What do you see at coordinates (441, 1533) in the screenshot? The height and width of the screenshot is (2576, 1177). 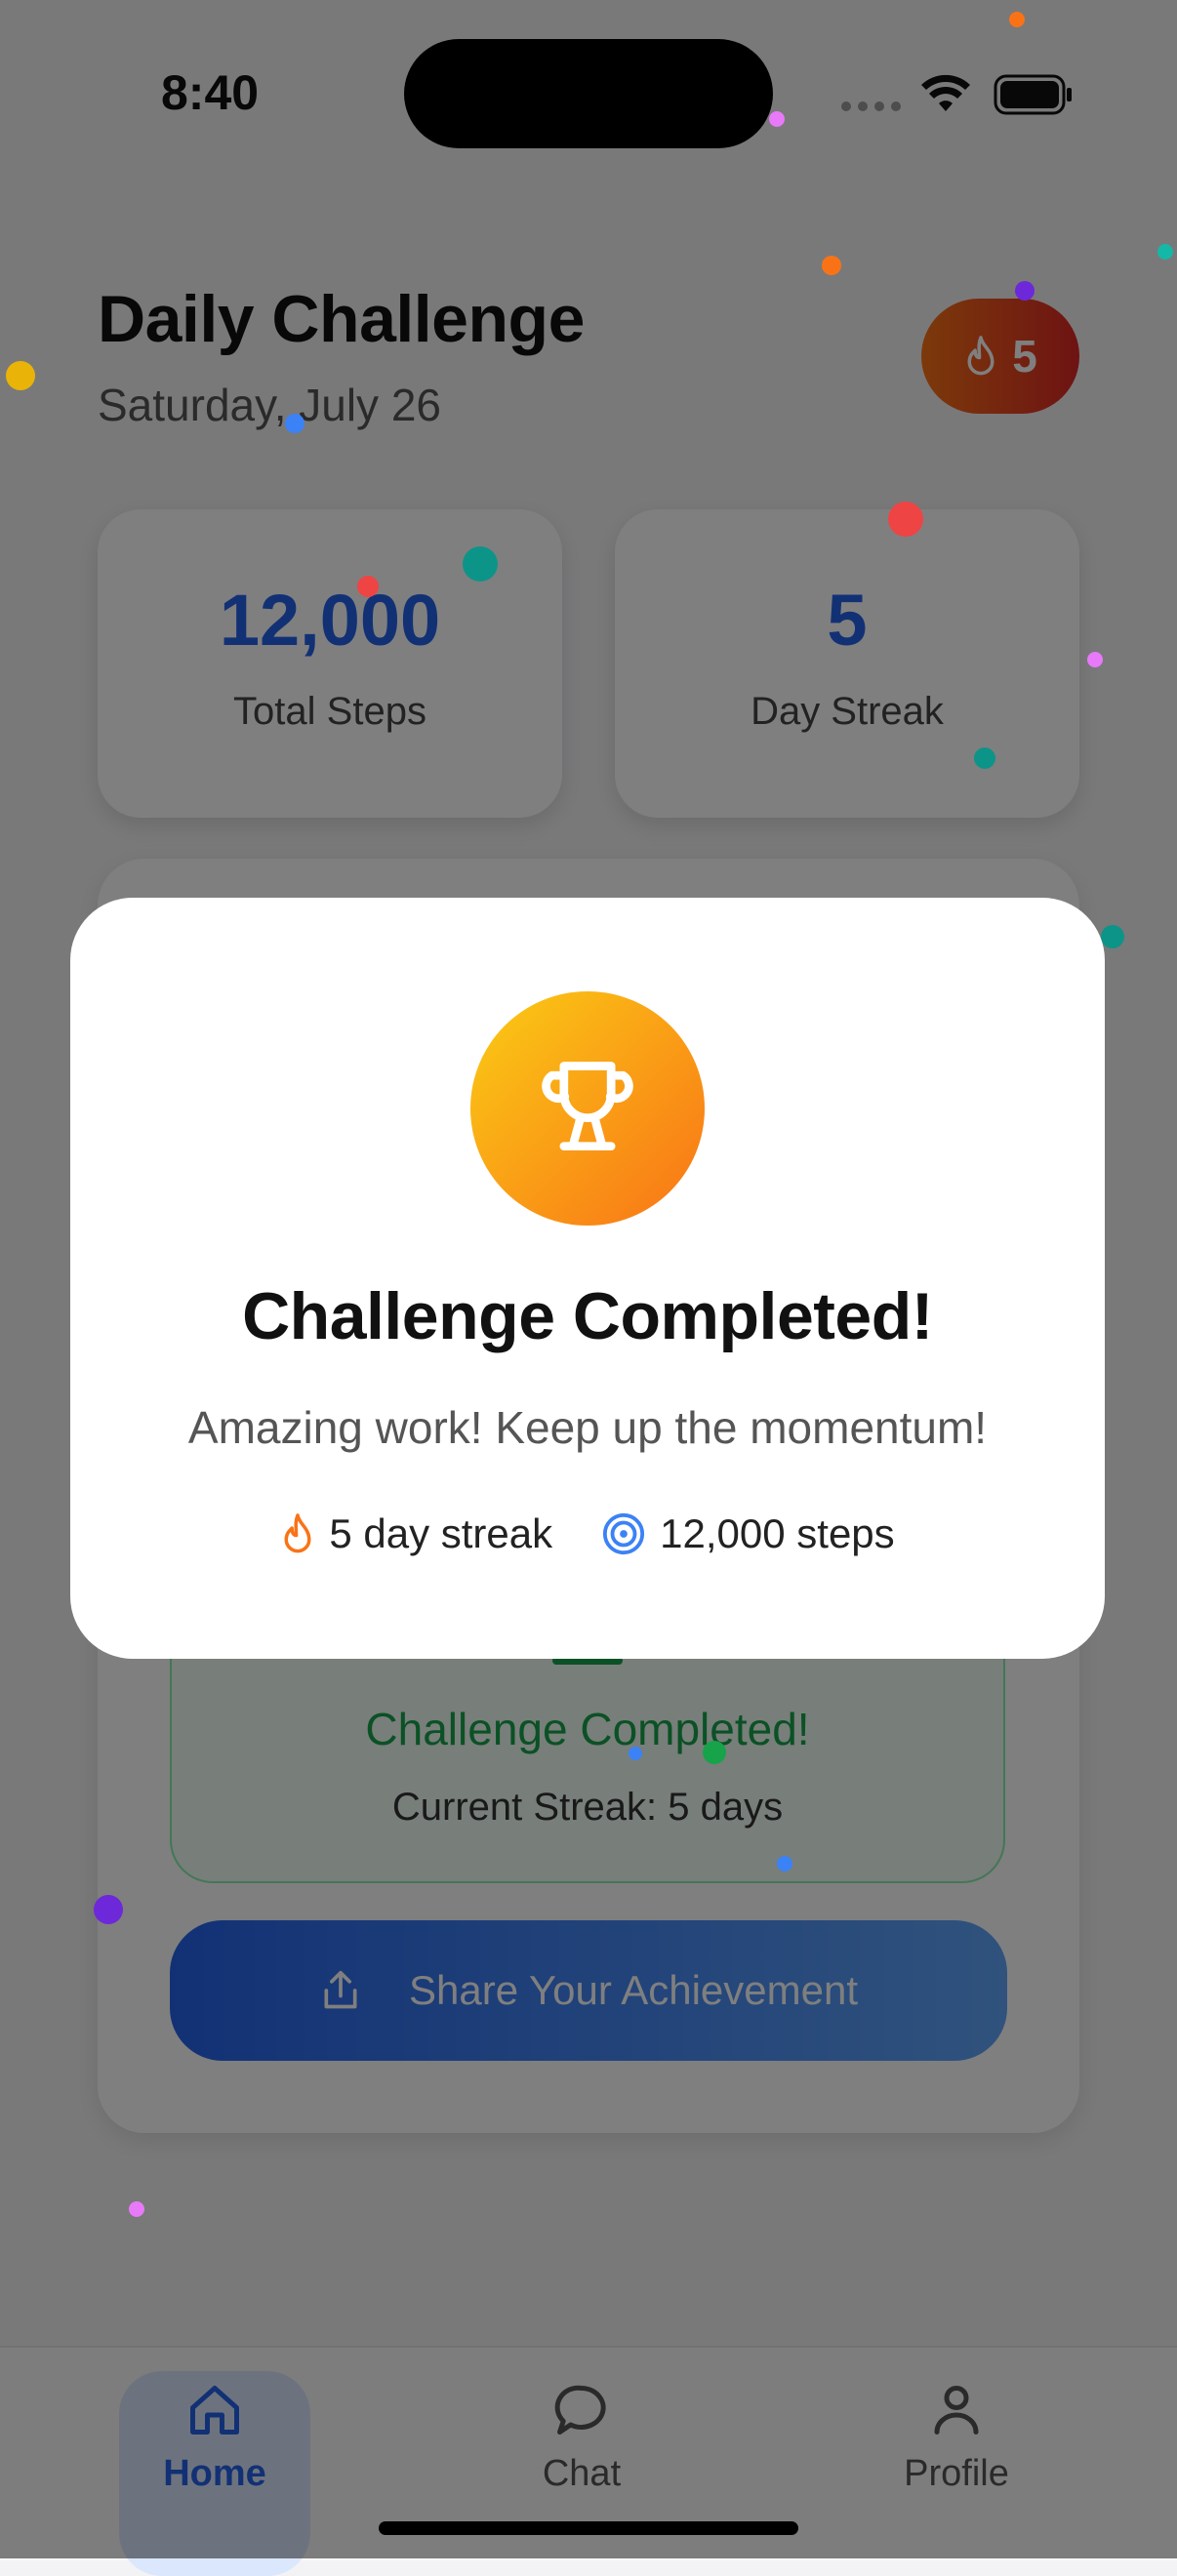 I see `modal-streak-text: 5 day streak` at bounding box center [441, 1533].